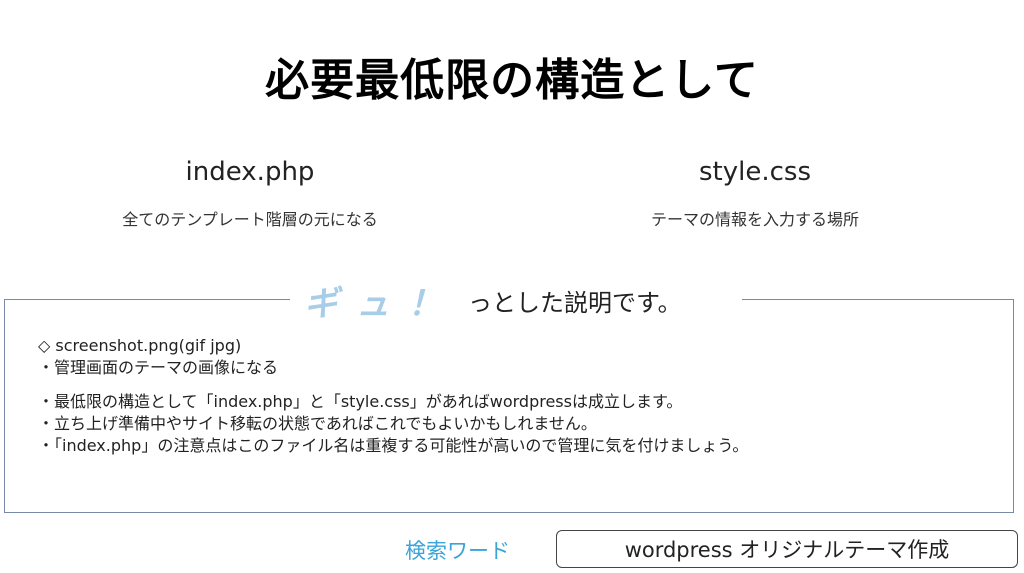  I want to click on callout-caption: ギュ！ っとした説明です。, so click(516, 300).